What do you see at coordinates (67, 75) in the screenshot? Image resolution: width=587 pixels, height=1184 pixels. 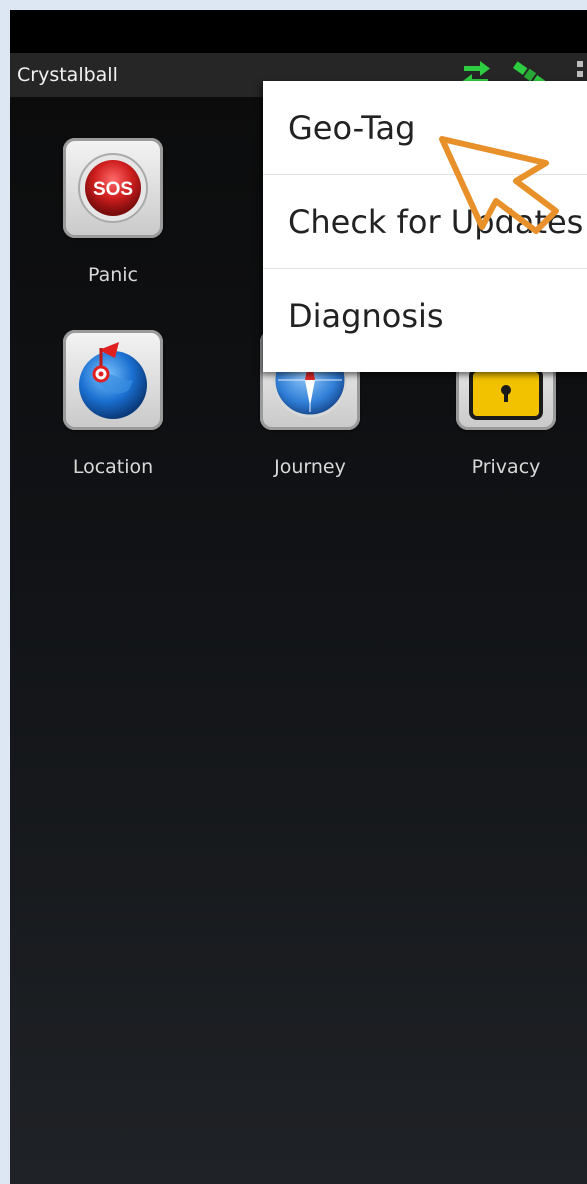 I see `app-title: Crystalball` at bounding box center [67, 75].